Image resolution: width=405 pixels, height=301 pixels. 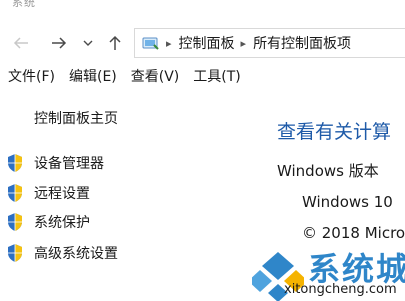 What do you see at coordinates (328, 171) in the screenshot?
I see `windows-edition-label: Windows 版本` at bounding box center [328, 171].